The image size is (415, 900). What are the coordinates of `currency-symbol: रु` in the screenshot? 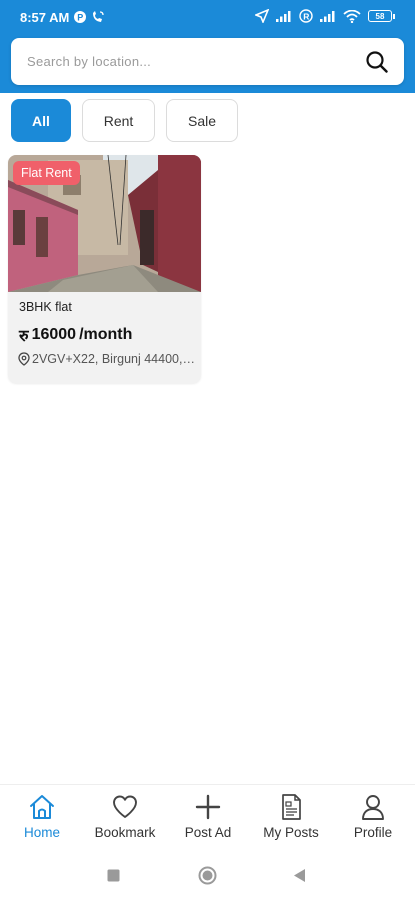 It's located at (24, 336).